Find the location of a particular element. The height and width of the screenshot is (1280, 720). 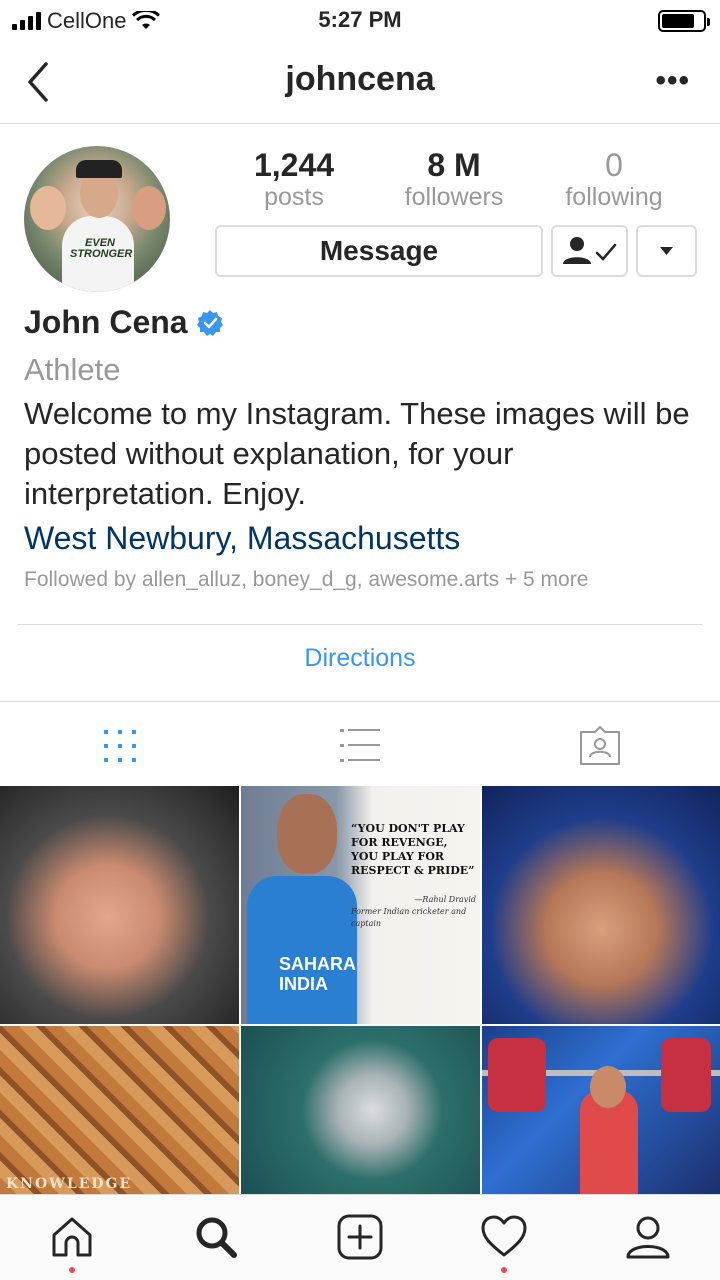

name-row: John Cena is located at coordinates (124, 322).